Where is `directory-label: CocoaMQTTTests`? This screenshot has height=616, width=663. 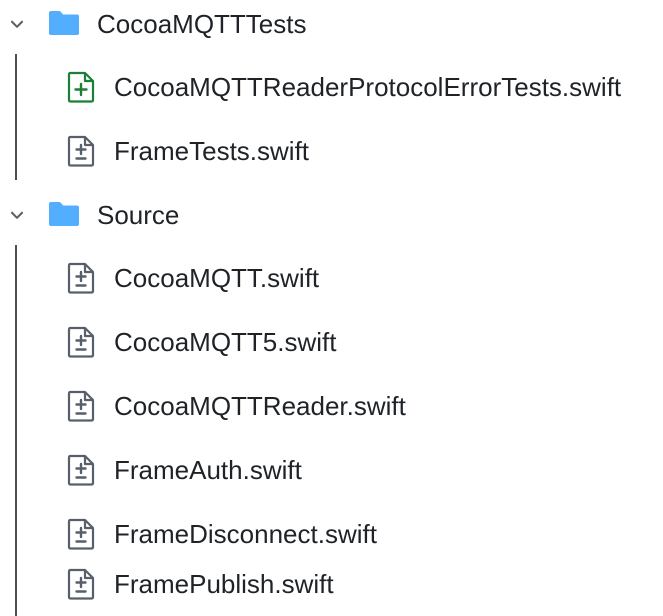 directory-label: CocoaMQTTTests is located at coordinates (202, 24).